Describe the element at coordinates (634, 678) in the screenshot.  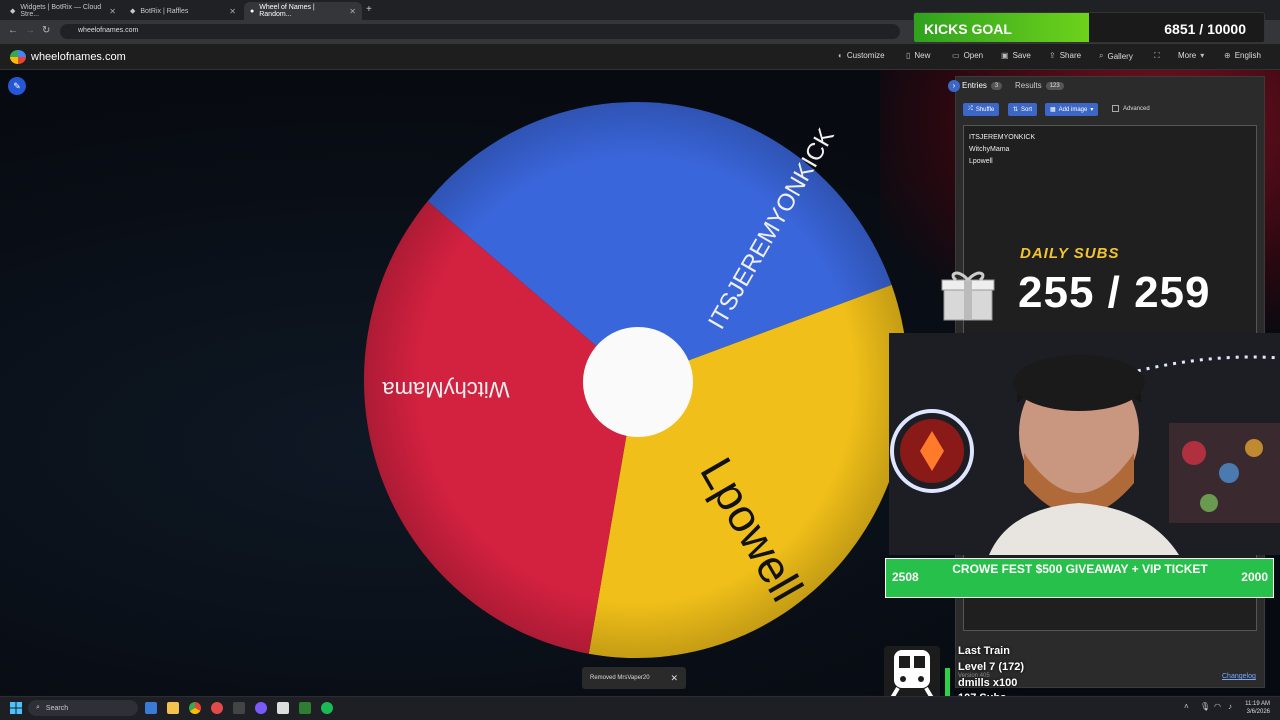
I see `toast-notification: Removed MrsVaper20 ✕` at that location.